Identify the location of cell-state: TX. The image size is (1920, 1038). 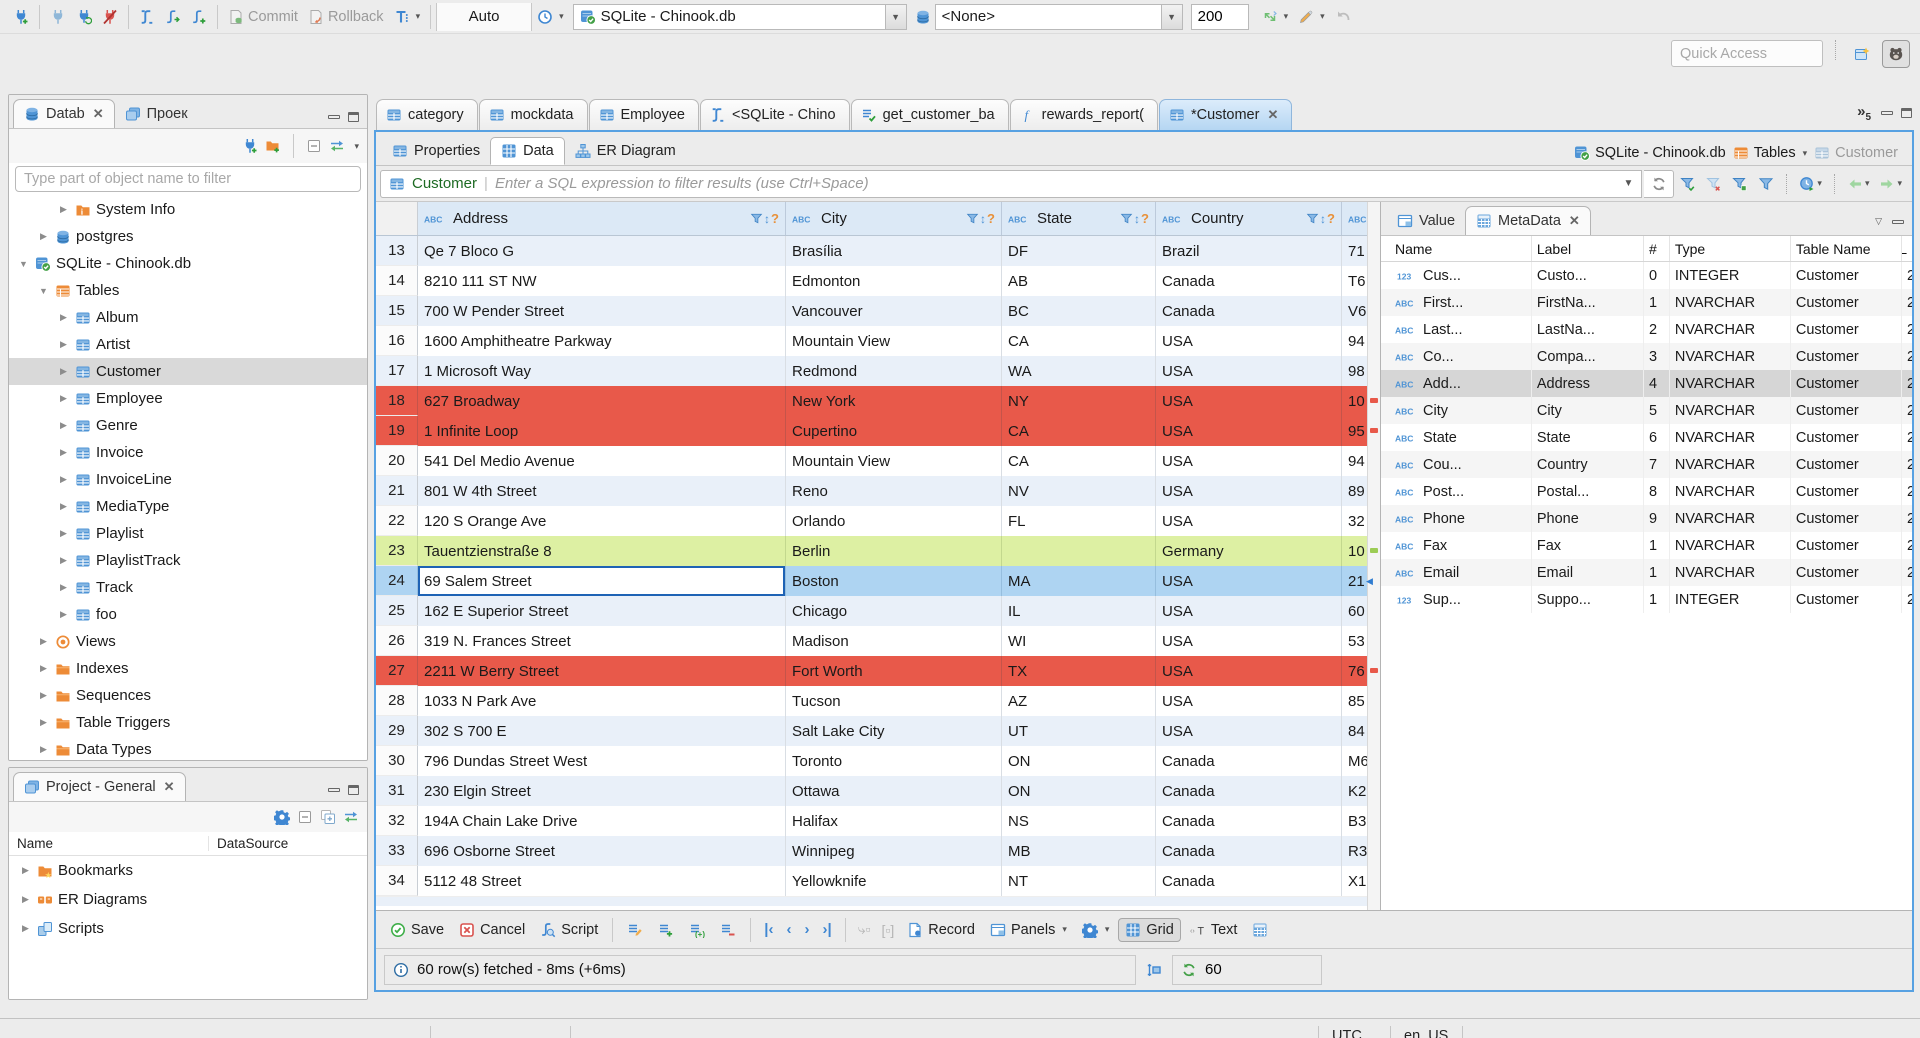
(1079, 671).